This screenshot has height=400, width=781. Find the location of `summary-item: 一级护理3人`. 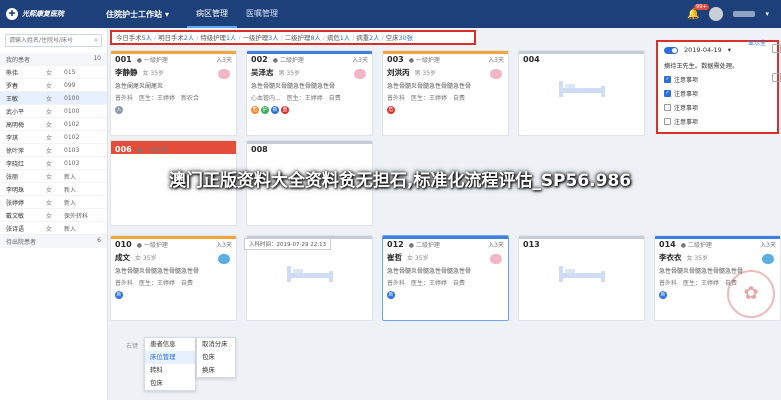

summary-item: 一级护理3人 is located at coordinates (261, 37).